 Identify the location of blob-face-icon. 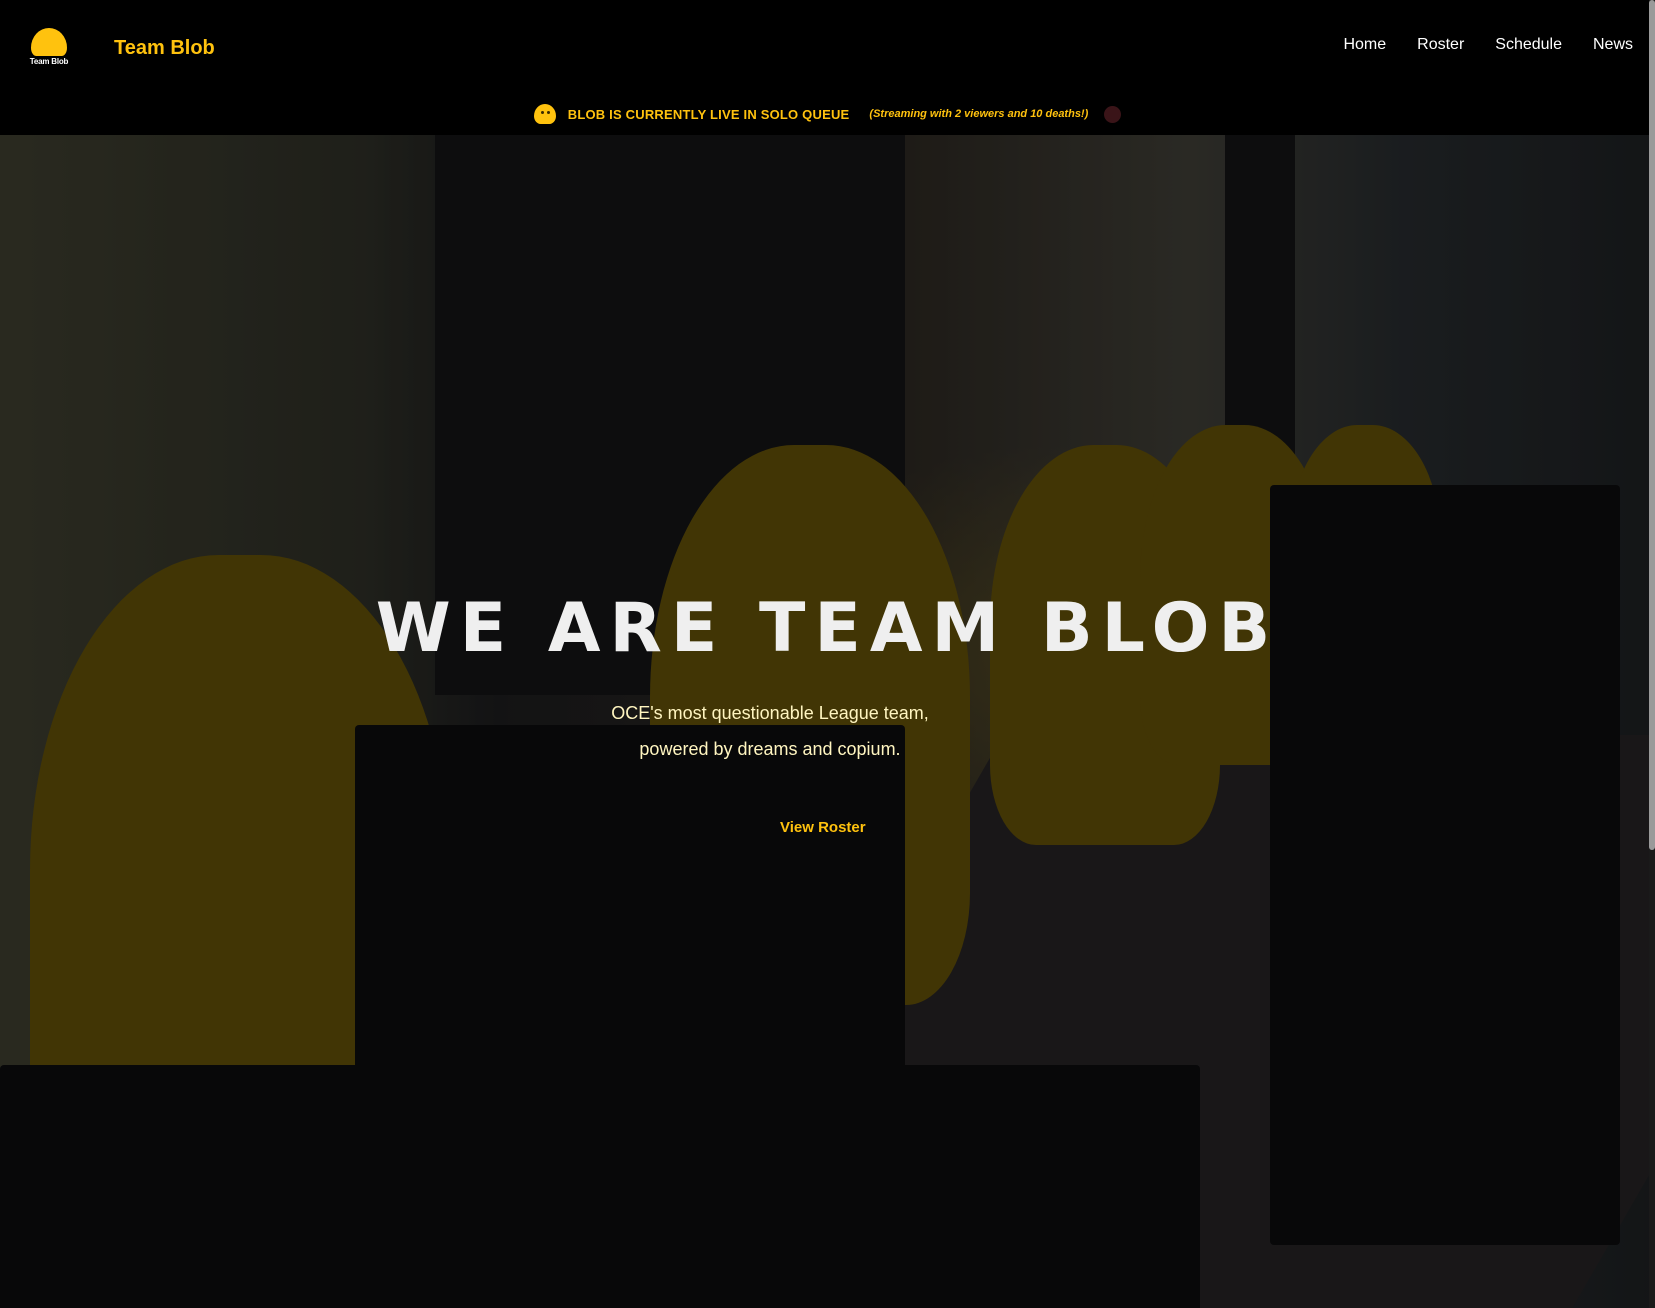
(544, 114).